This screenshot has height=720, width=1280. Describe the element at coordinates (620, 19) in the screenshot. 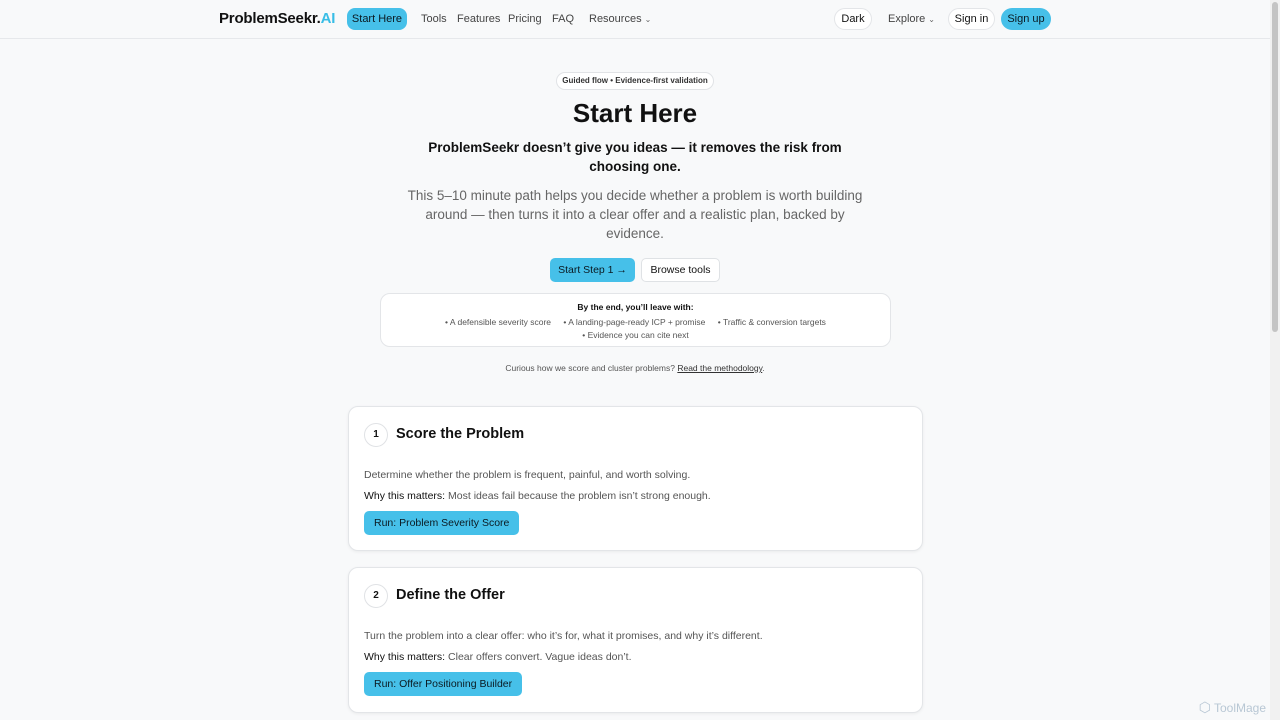

I see `nav-resources-dropdown: Resources ⌄` at that location.